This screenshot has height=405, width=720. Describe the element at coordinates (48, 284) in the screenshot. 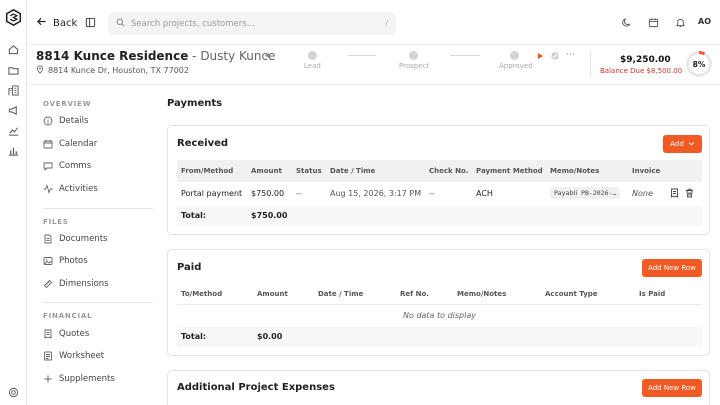

I see `ruler-icon` at that location.